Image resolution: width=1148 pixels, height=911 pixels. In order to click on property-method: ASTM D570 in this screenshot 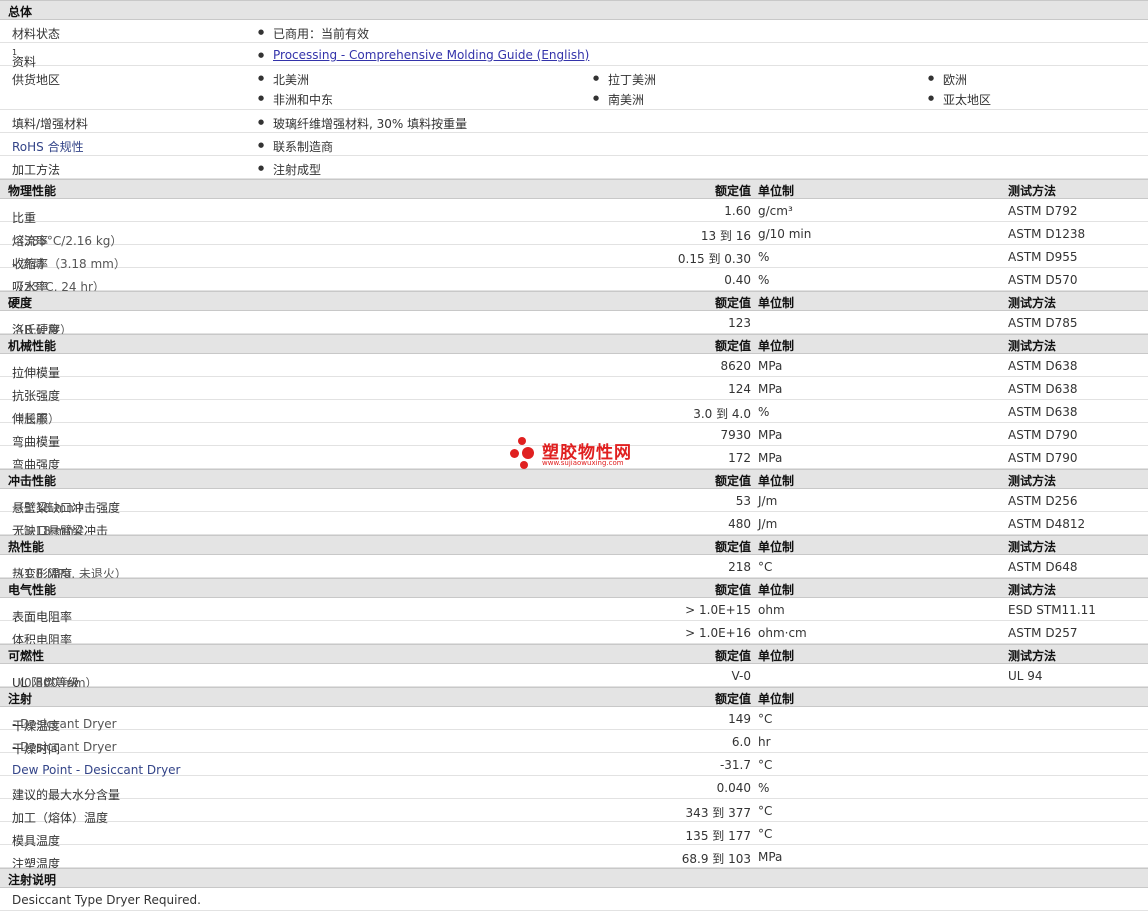, I will do `click(1043, 280)`.